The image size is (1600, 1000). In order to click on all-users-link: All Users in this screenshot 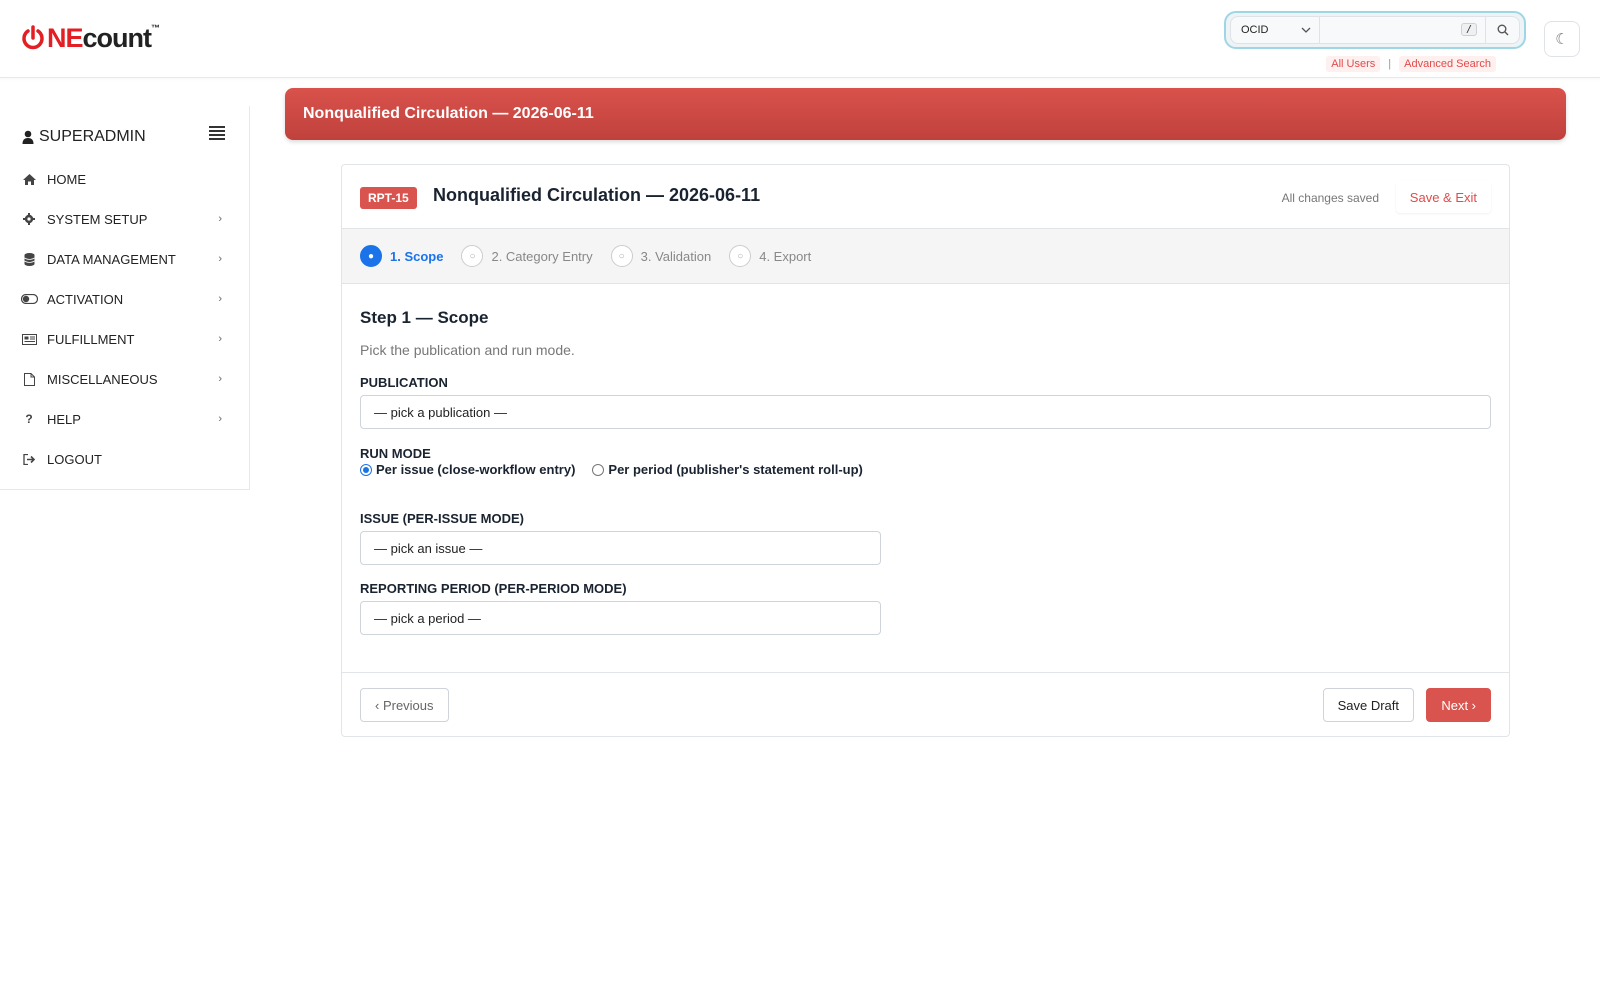, I will do `click(1353, 64)`.